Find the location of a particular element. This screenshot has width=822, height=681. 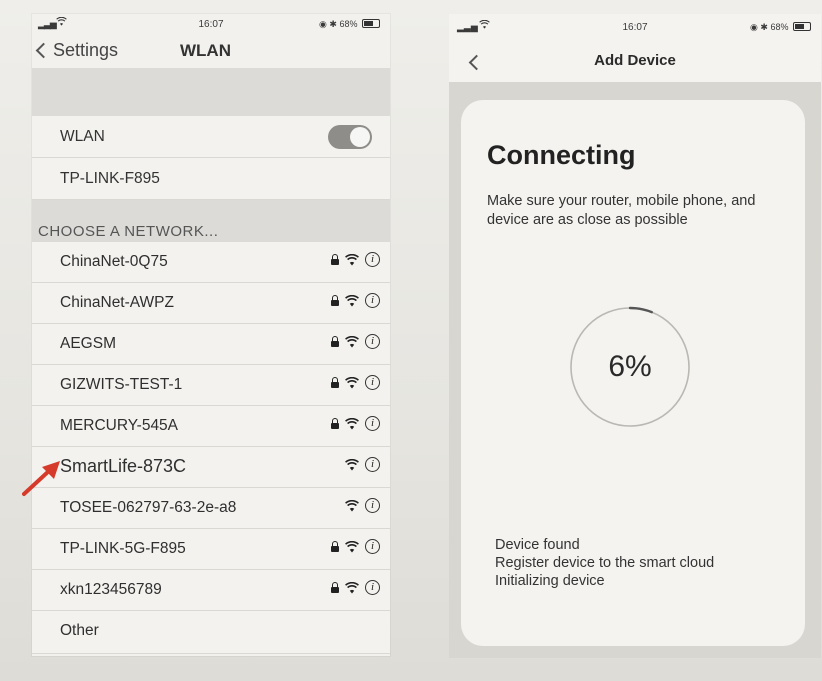

page-title: WLAN is located at coordinates (205, 50).